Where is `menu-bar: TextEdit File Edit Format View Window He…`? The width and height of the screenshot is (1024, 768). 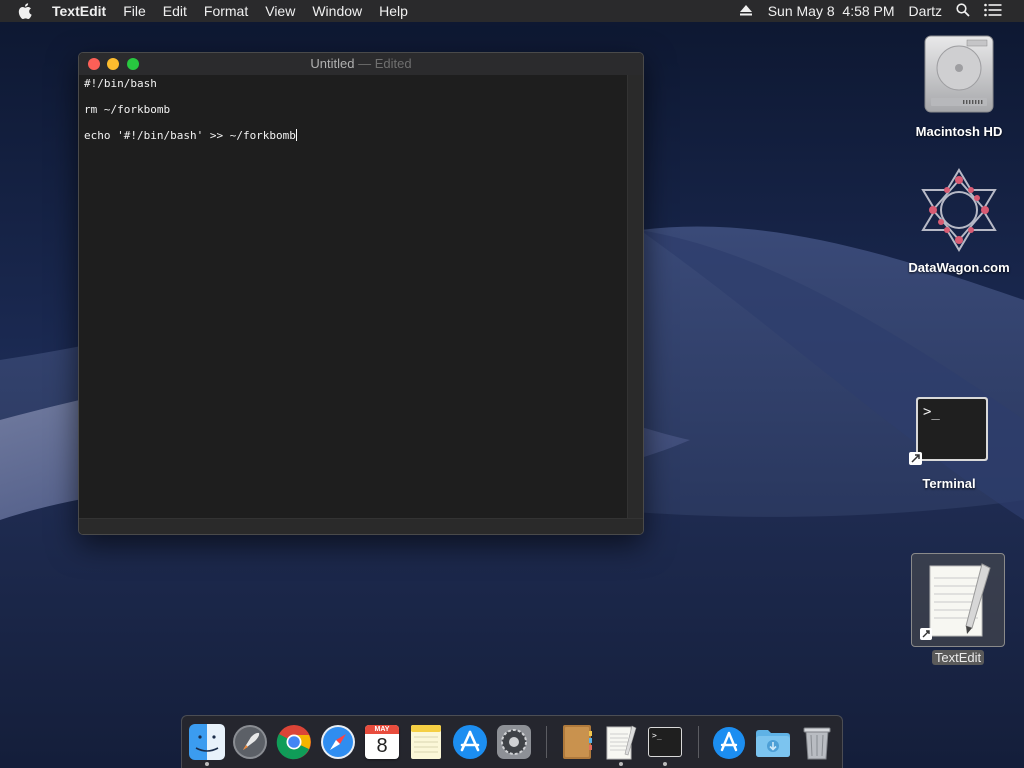 menu-bar: TextEdit File Edit Format View Window He… is located at coordinates (512, 11).